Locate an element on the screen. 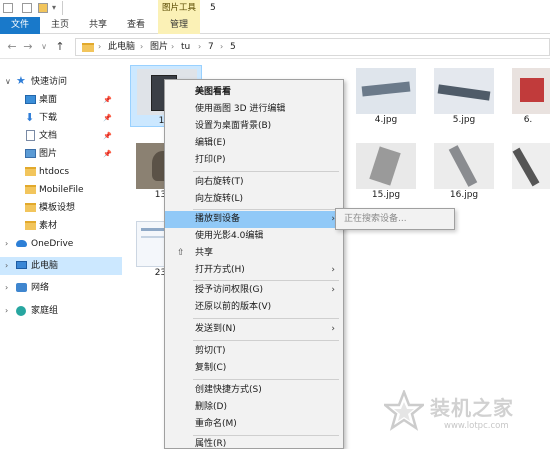  nav-item-onedrive: › OneDrive is located at coordinates (61, 244).